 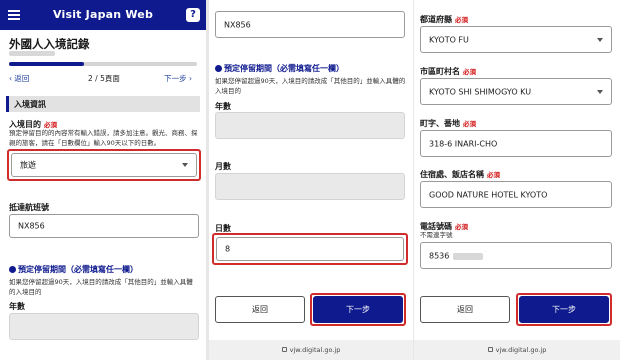 I want to click on city-value: KYOTO SHI SHIMOGYO KU, so click(x=480, y=91).